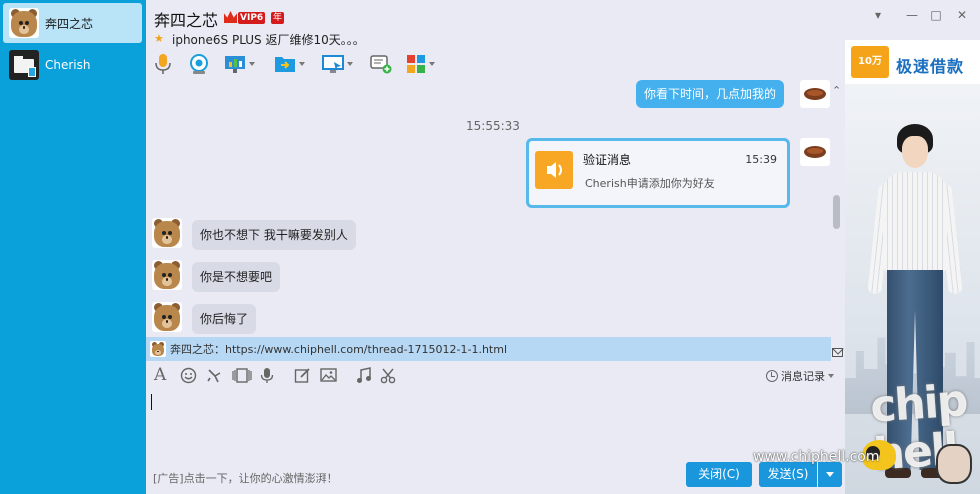 The width and height of the screenshot is (980, 494). I want to click on vip-crown-icon, so click(230, 17).